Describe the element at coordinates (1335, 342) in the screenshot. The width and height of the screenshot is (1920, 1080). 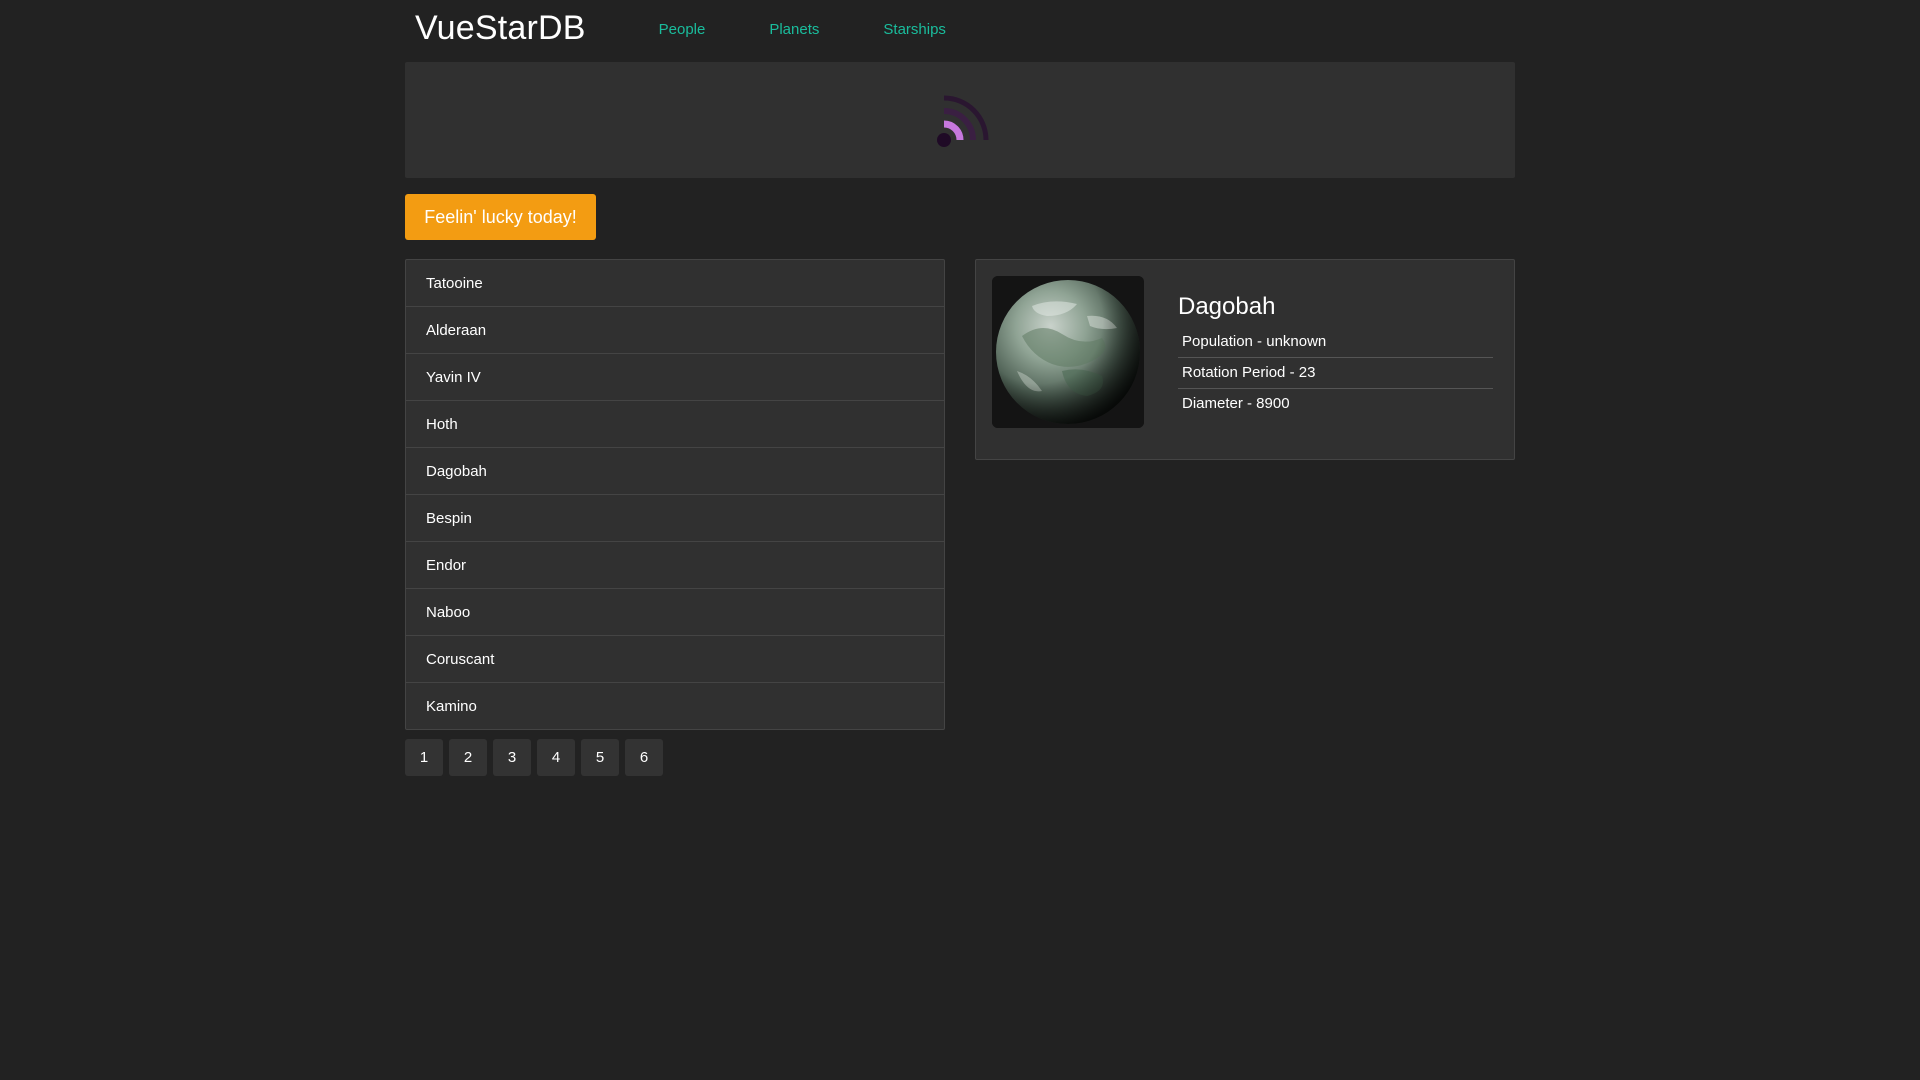
I see `planet-property-population: Population - unknown` at that location.